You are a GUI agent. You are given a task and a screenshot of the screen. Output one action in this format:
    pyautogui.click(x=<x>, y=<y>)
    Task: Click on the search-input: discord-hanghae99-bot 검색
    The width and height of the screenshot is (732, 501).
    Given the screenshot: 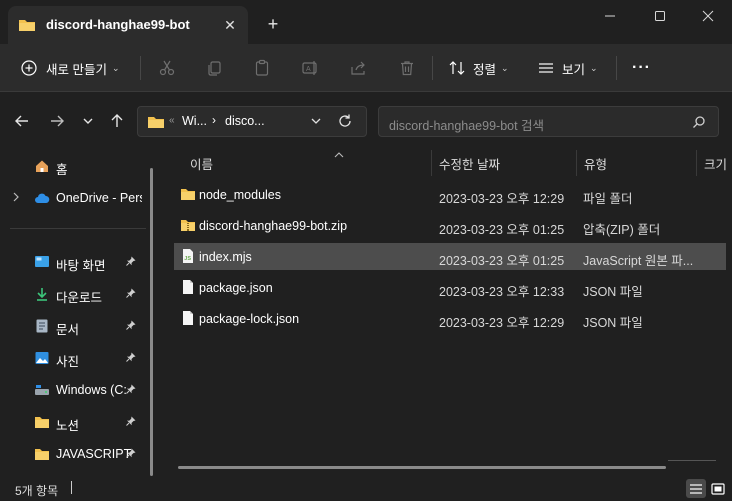 What is the action you would take?
    pyautogui.click(x=548, y=121)
    